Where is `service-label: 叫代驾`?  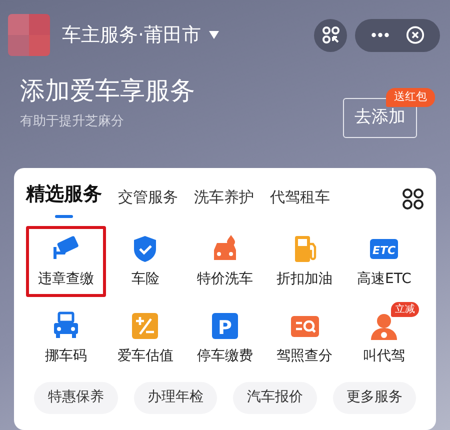 service-label: 叫代驾 is located at coordinates (384, 356).